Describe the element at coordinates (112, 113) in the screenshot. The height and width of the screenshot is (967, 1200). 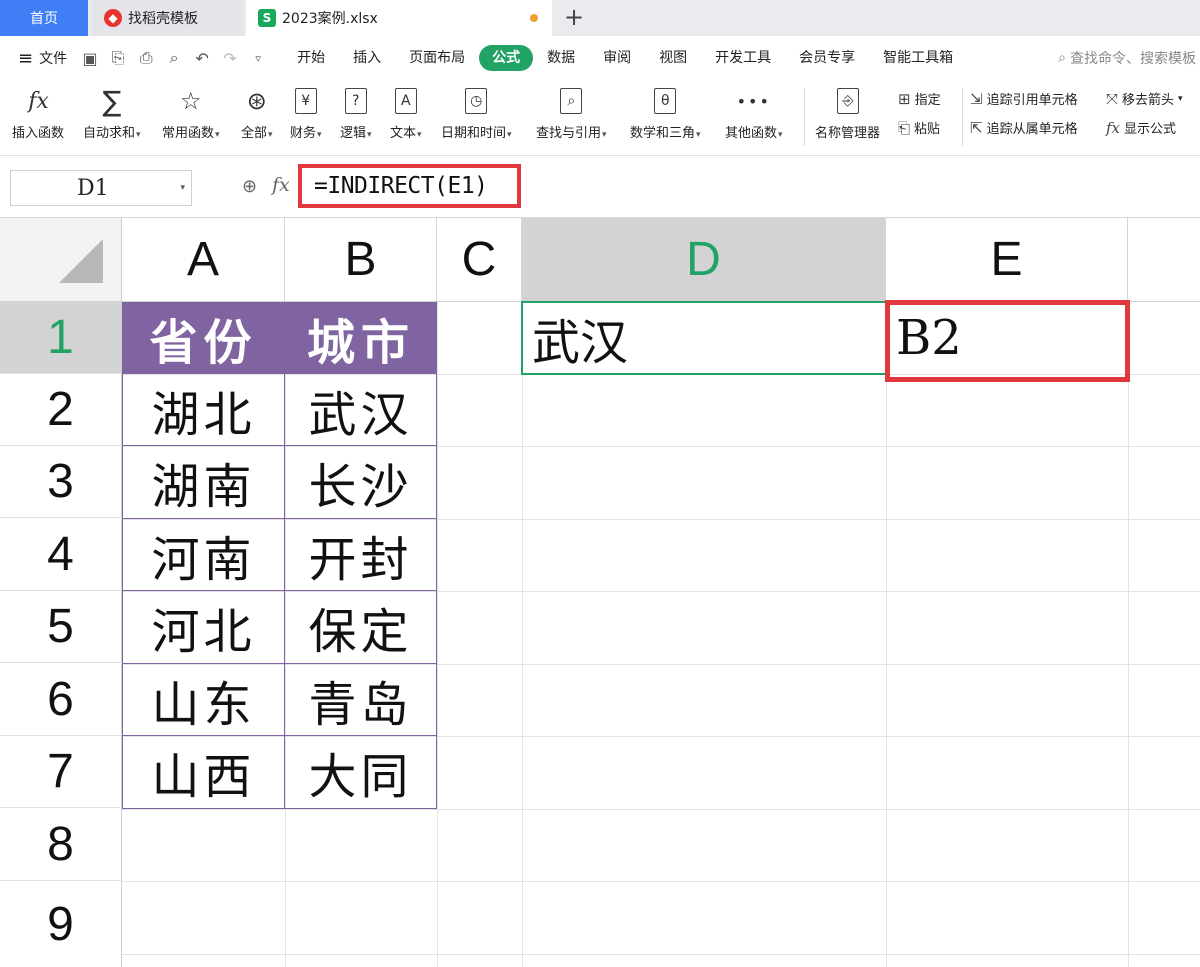
I see `autosum-button: ∑ 自动求和` at that location.